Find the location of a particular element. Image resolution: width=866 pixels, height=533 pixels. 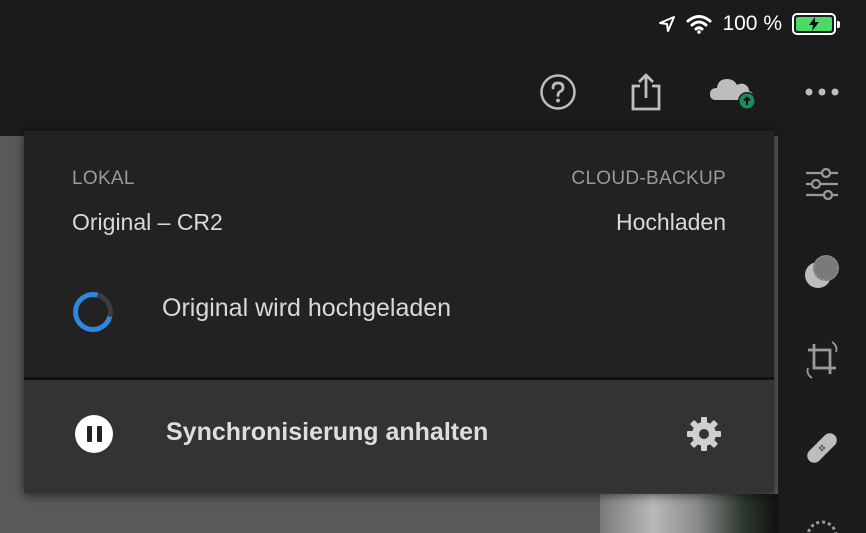

battery-icon is located at coordinates (816, 24).